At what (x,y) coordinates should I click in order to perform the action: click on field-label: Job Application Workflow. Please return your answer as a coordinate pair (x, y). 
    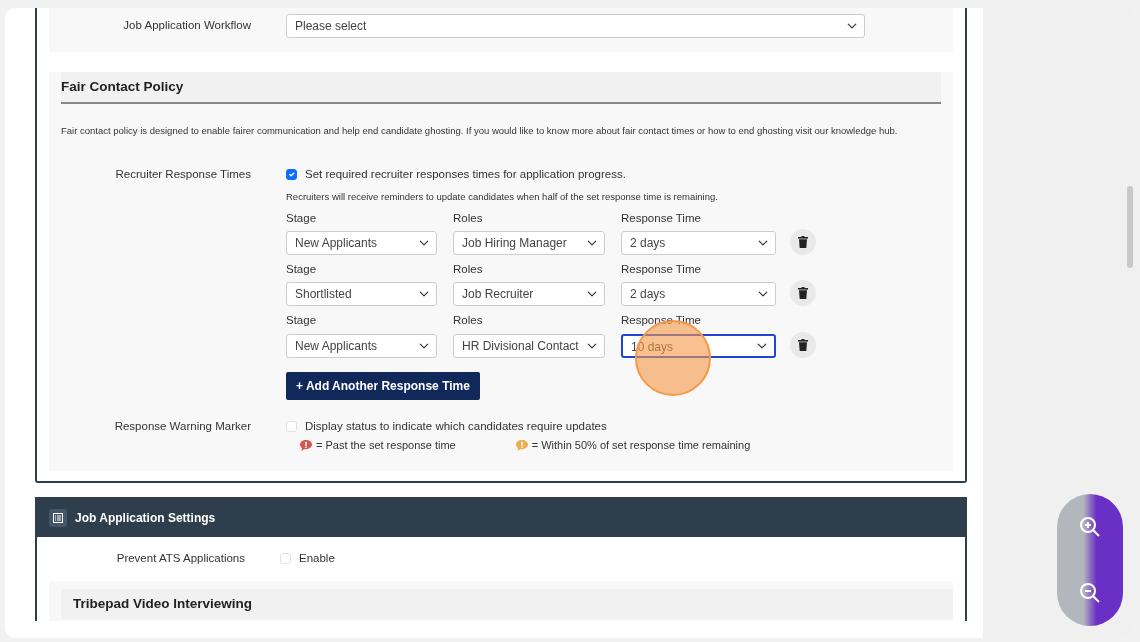
    Looking at the image, I should click on (187, 26).